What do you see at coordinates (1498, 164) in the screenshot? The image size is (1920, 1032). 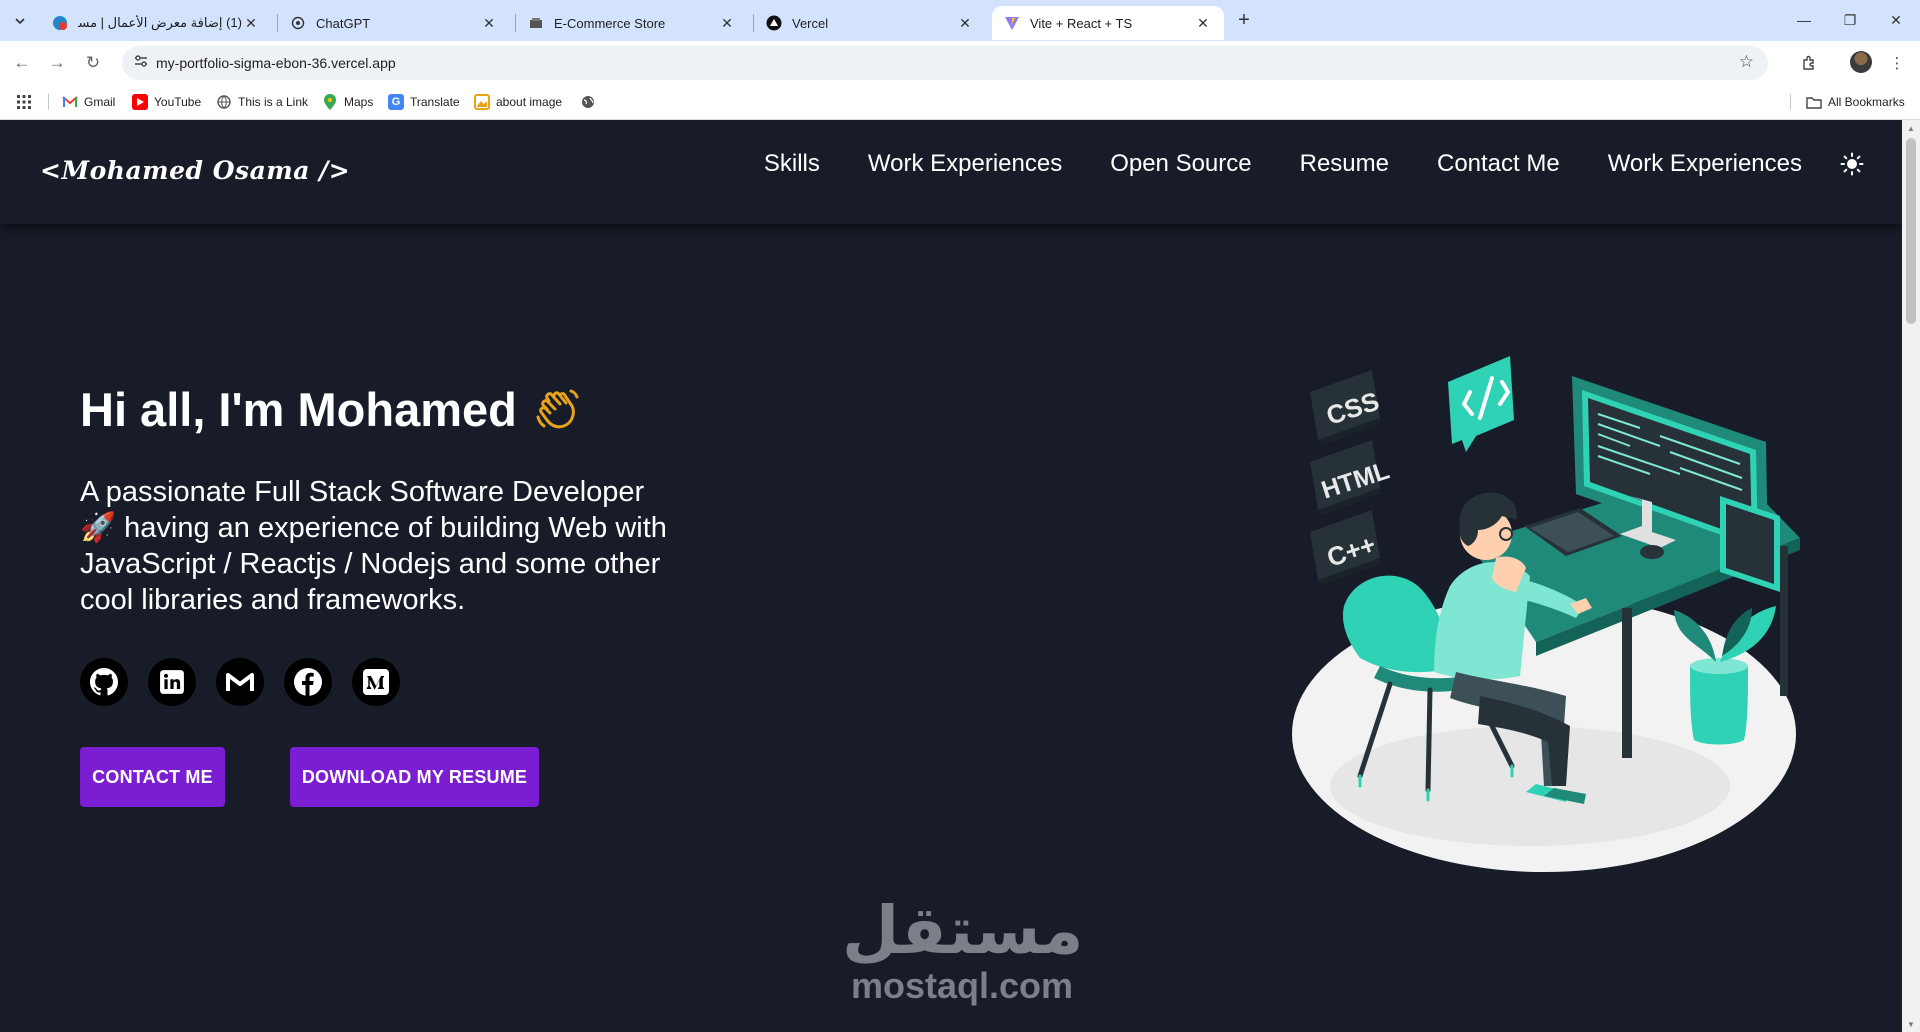 I see `nav-contact-me: Contact Me` at bounding box center [1498, 164].